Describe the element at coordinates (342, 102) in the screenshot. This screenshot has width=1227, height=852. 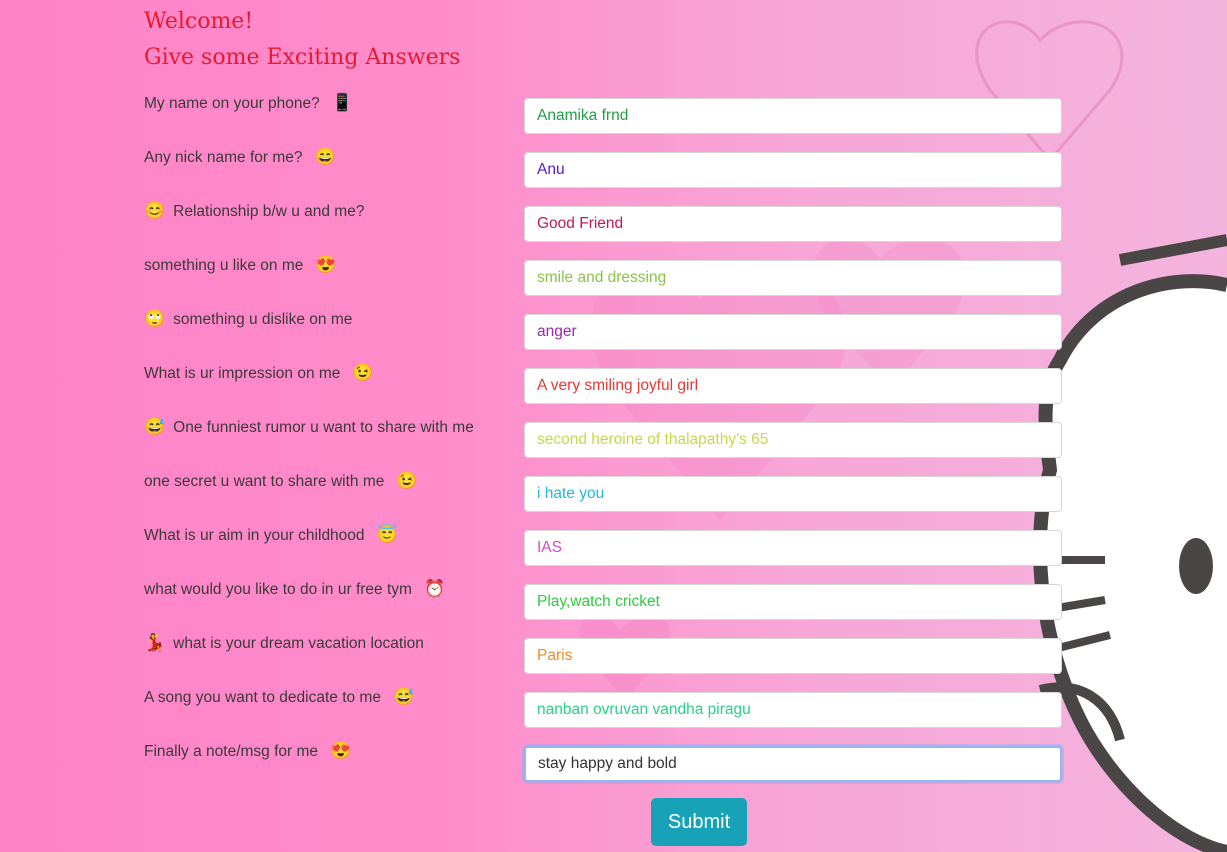
I see `emoji-icon: 📱` at that location.